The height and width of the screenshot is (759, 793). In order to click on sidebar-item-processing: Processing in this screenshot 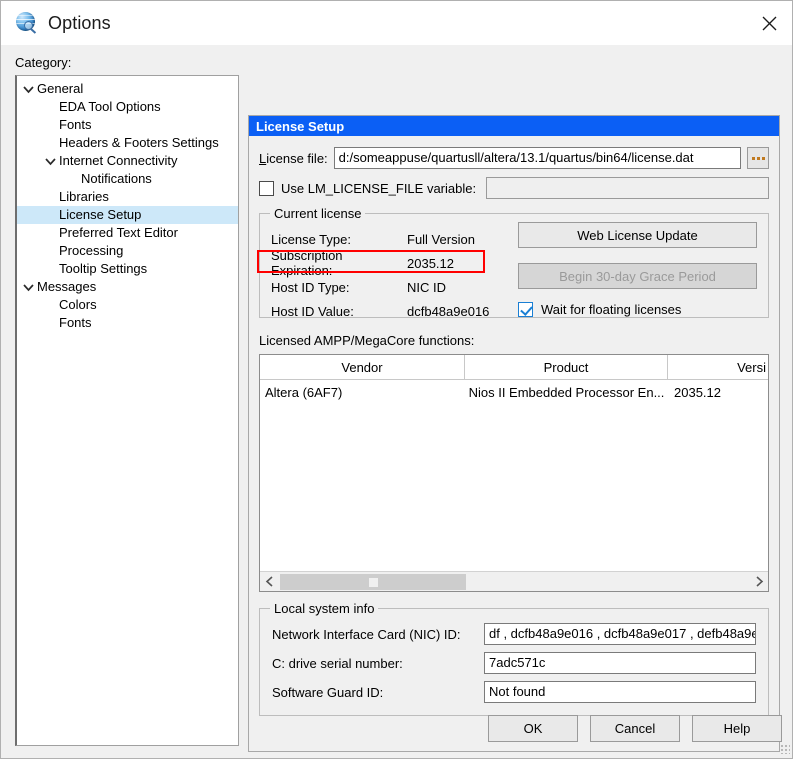, I will do `click(127, 251)`.